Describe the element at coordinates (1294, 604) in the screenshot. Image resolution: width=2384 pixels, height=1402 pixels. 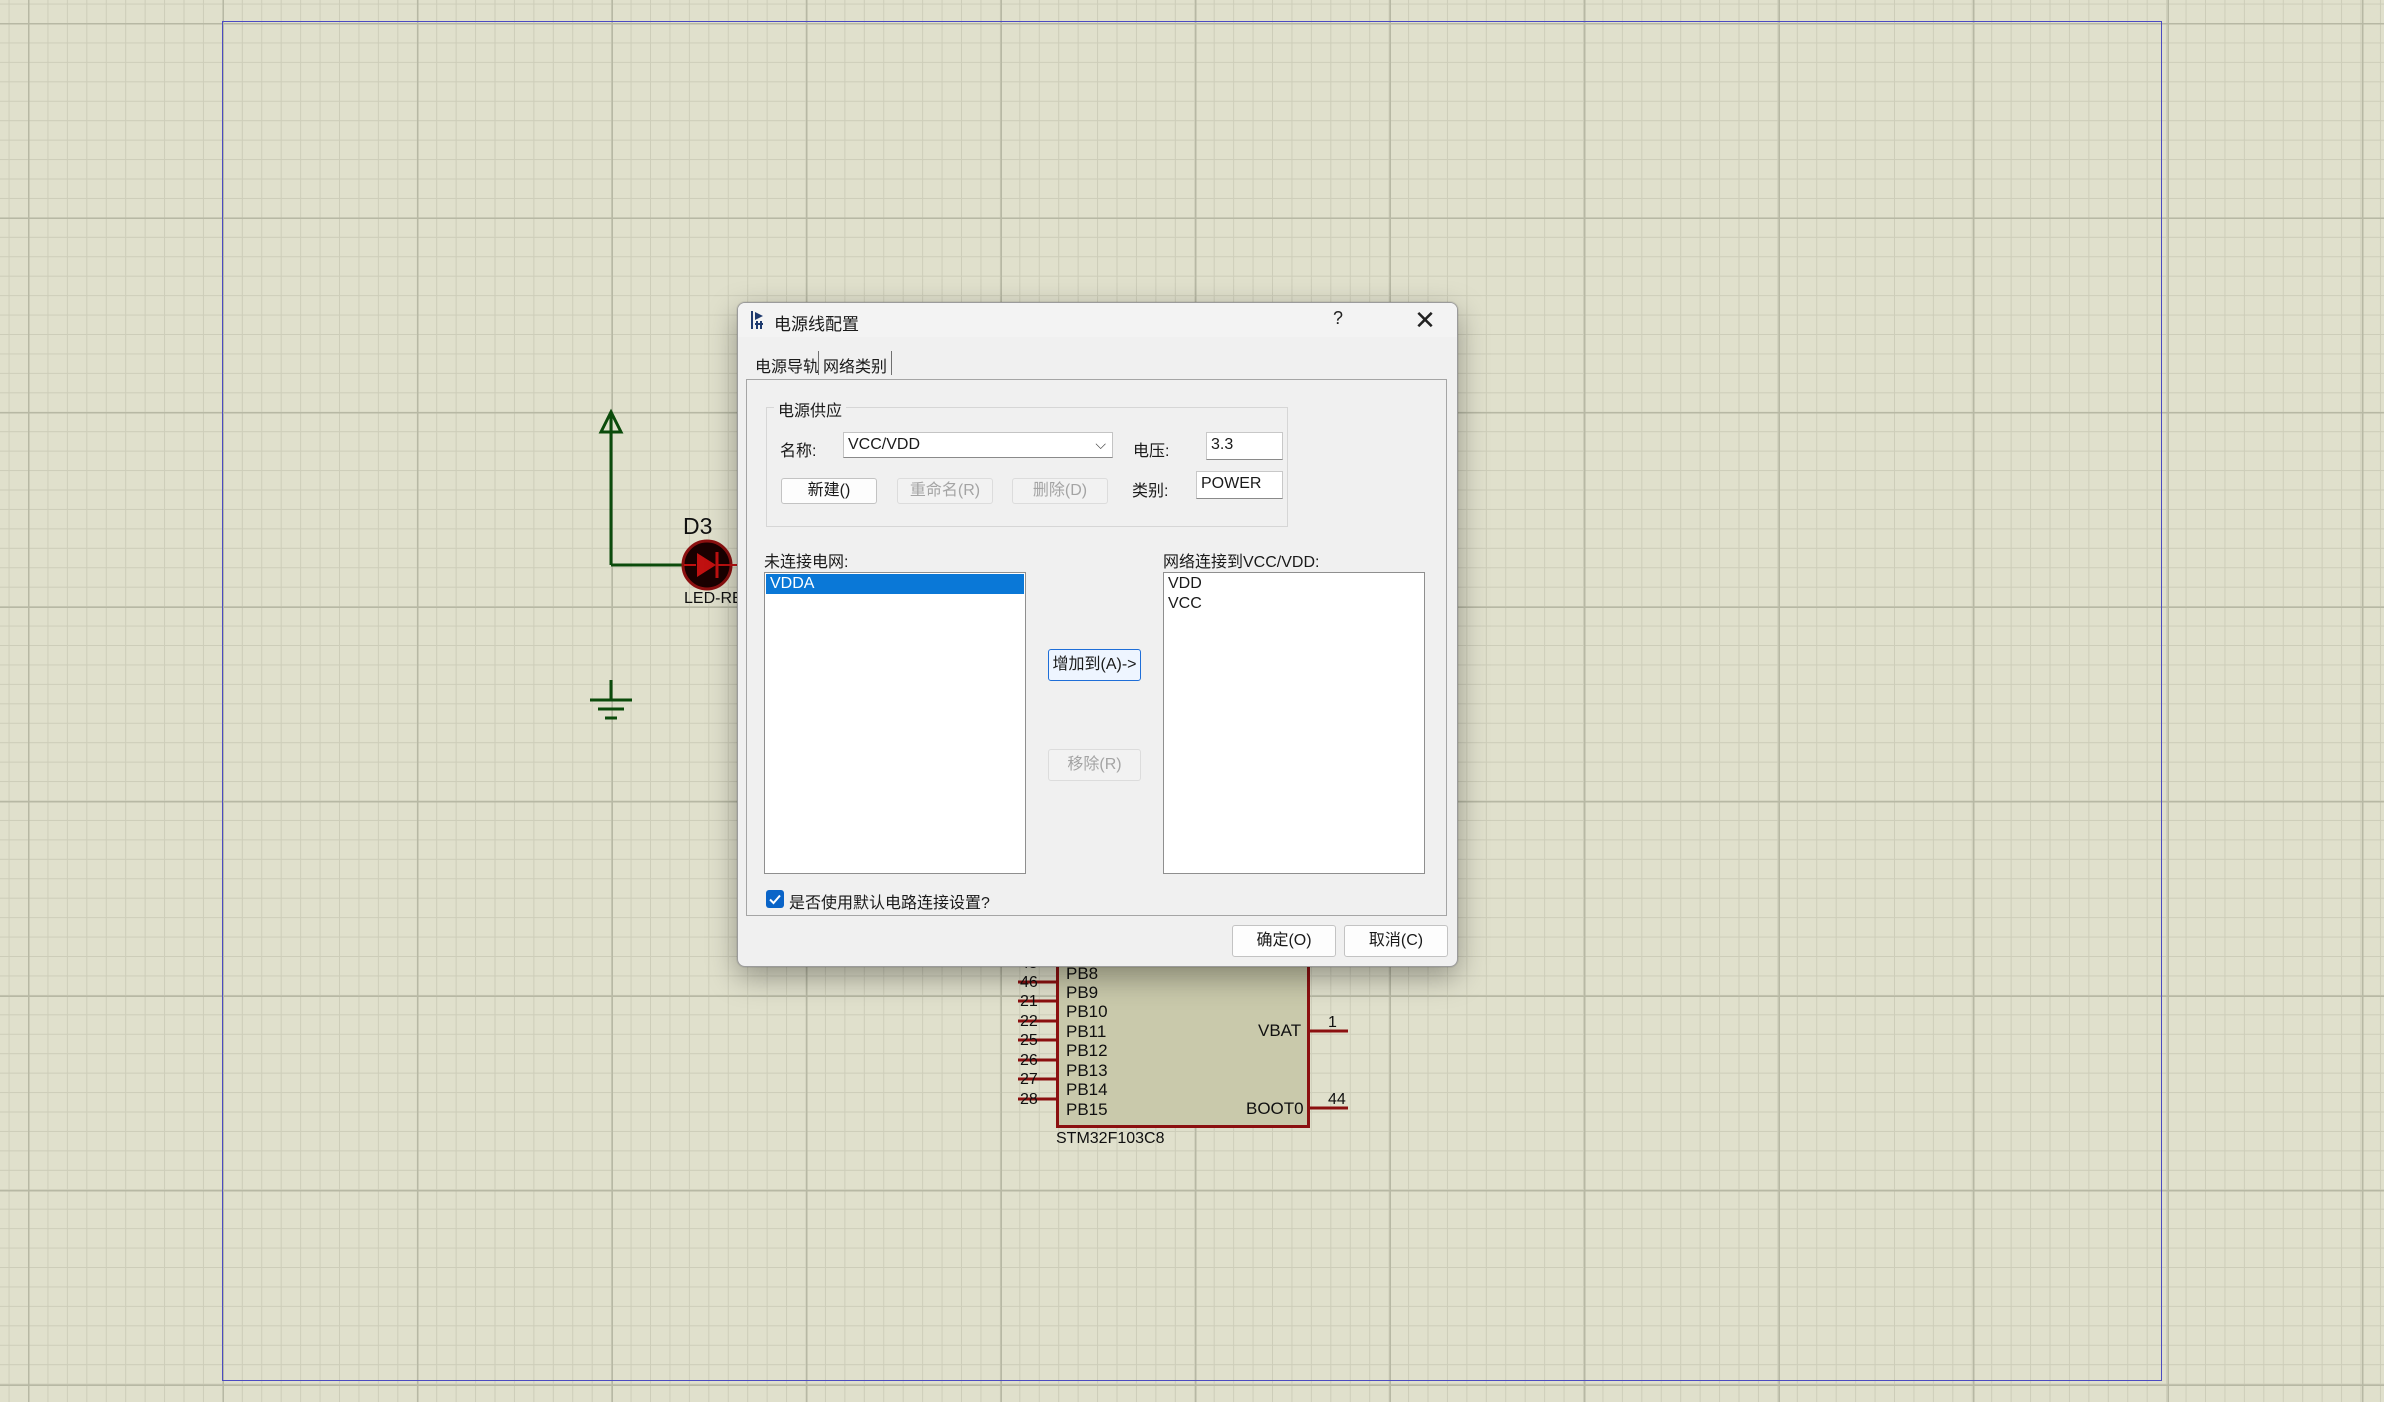
I see `list-item: VCC` at that location.